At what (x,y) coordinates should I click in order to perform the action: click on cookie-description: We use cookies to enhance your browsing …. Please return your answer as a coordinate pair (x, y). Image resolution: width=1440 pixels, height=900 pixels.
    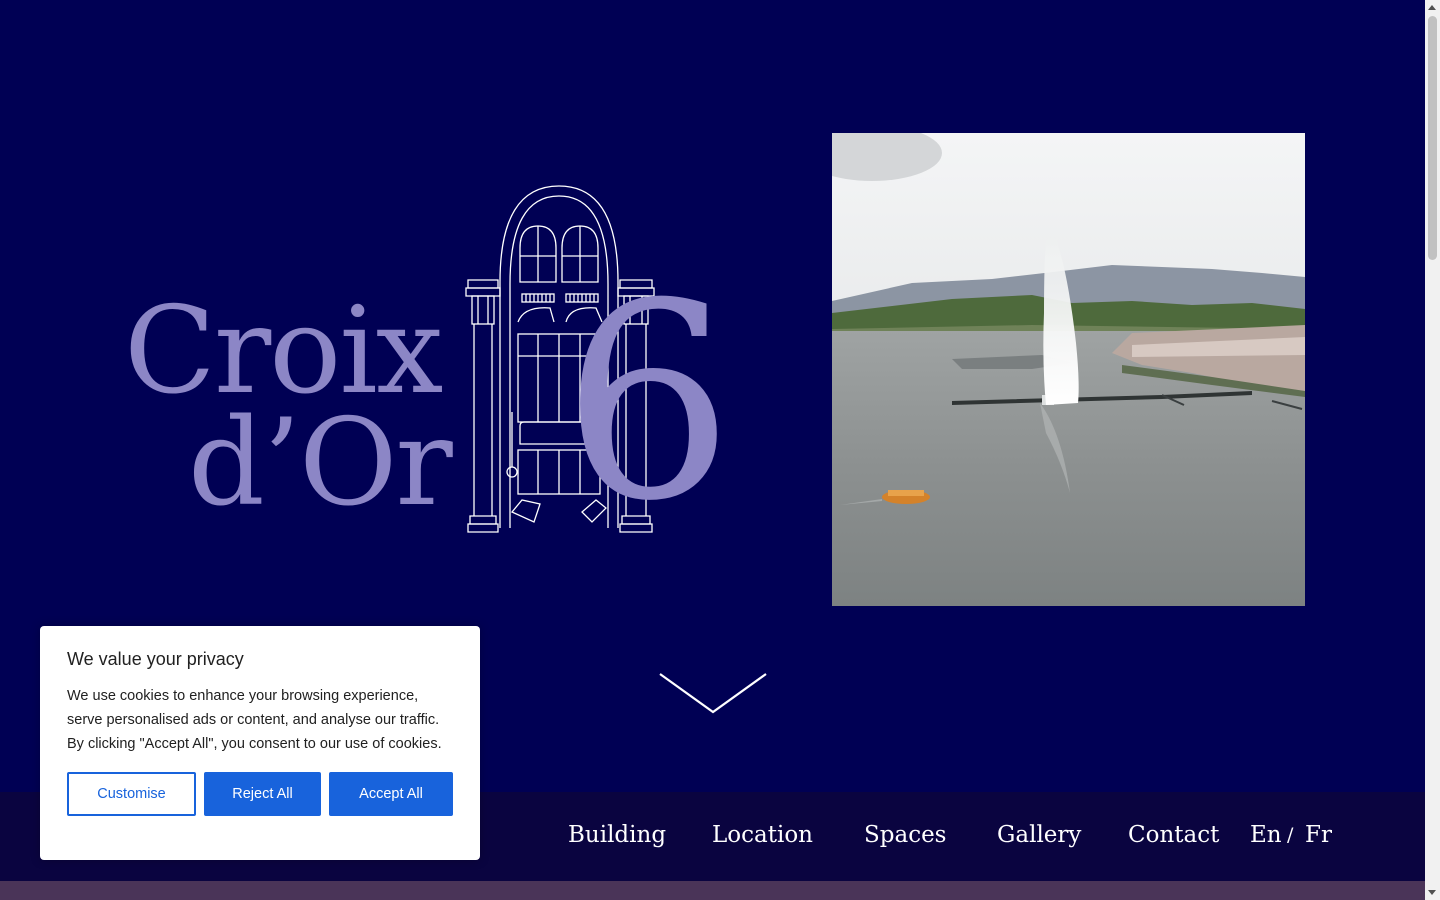
    Looking at the image, I should click on (254, 720).